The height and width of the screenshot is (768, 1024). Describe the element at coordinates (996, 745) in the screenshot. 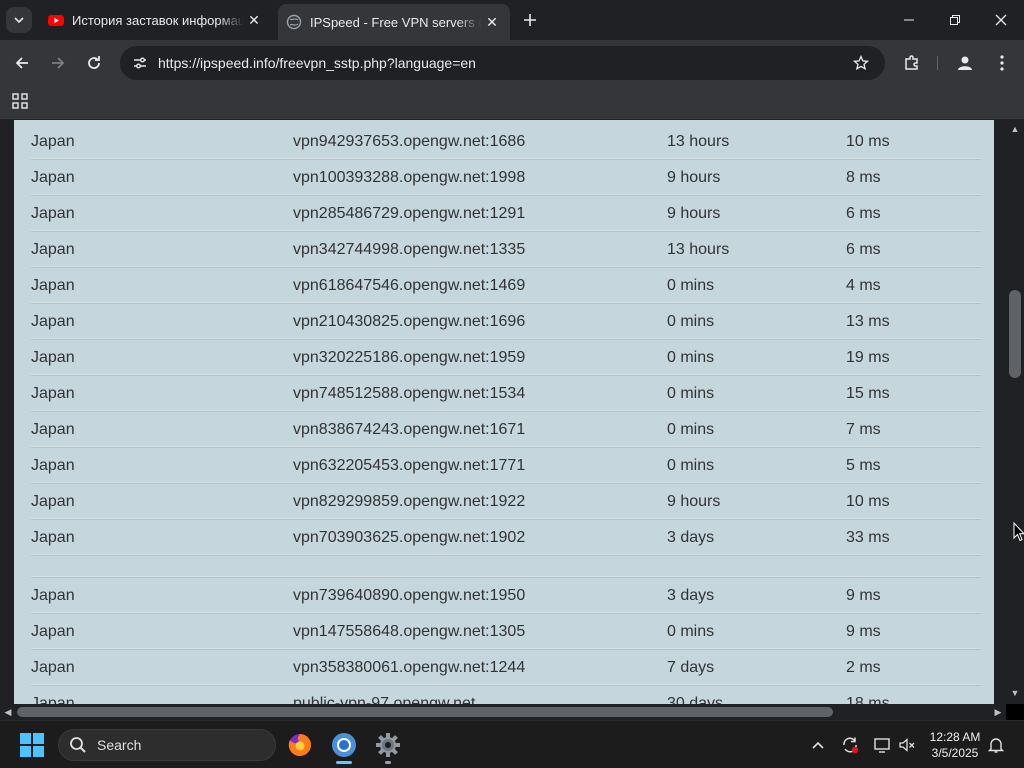

I see `notifications-button` at that location.